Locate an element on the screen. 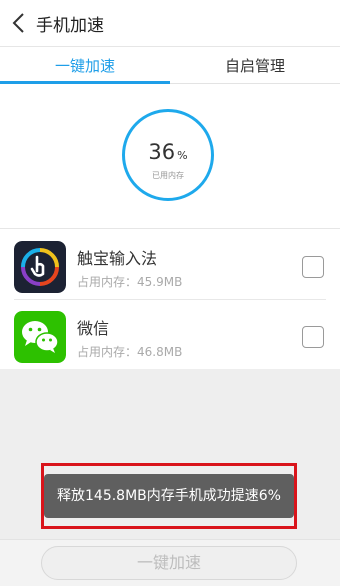 The image size is (340, 586). tab-one-key-boost: 一键加速 is located at coordinates (85, 65).